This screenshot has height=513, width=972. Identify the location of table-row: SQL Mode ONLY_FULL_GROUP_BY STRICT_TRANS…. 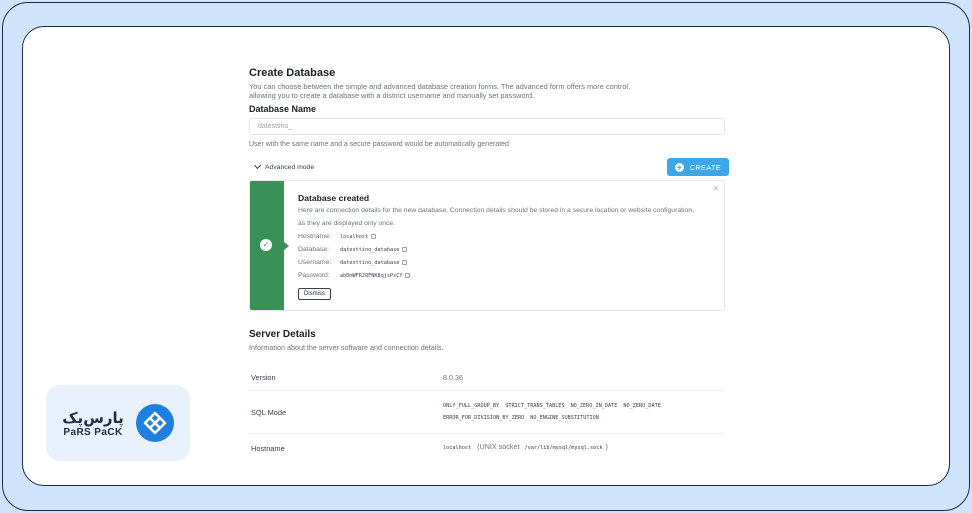
(487, 412).